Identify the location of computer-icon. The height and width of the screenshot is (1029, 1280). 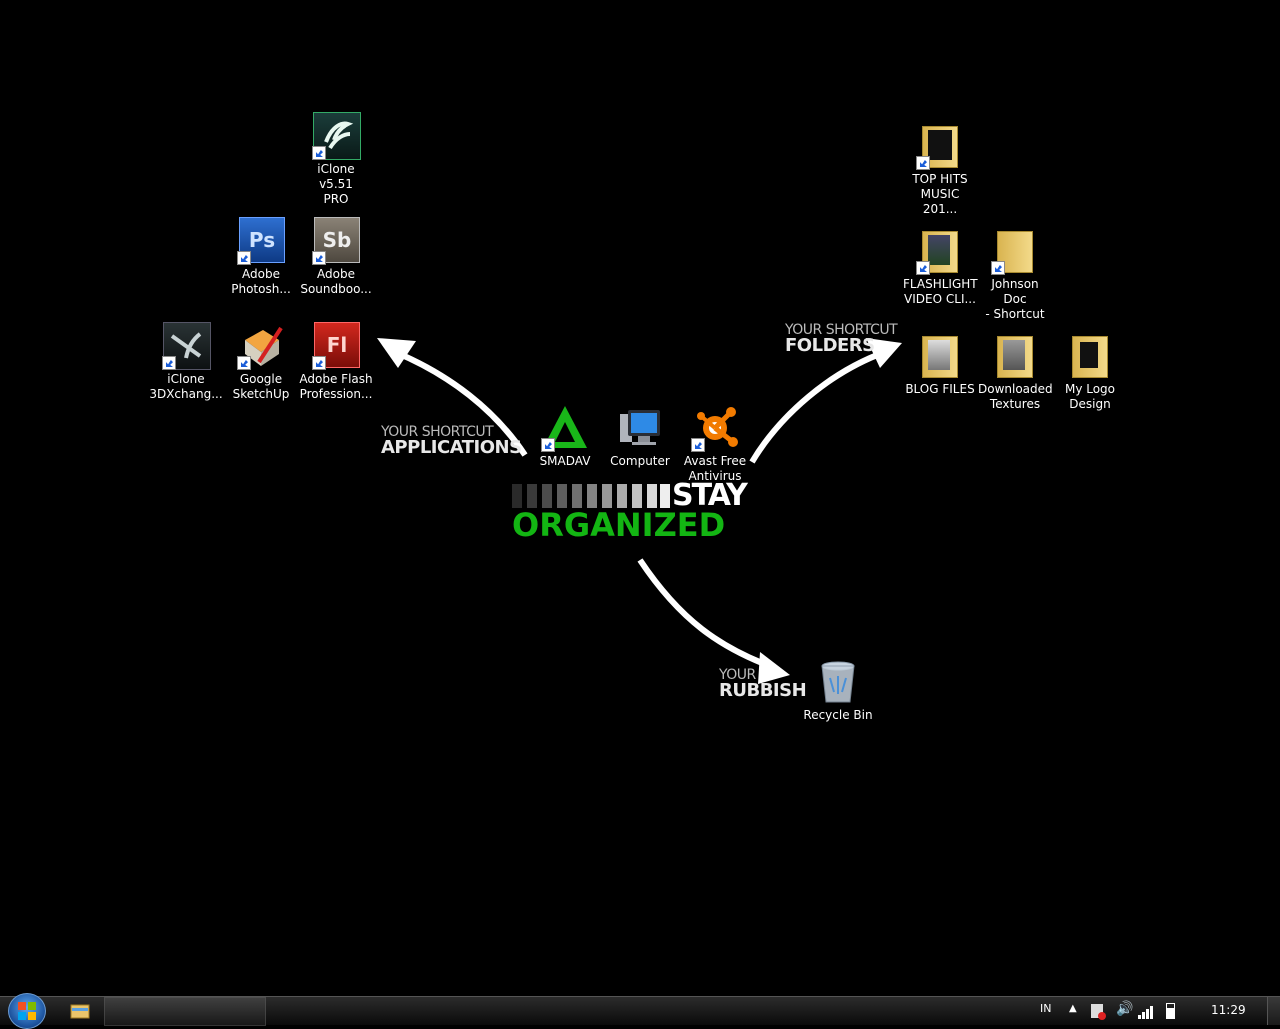
(640, 428).